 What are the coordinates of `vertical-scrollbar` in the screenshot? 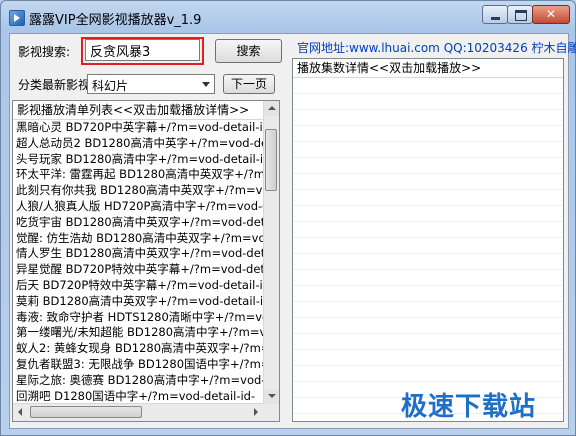 It's located at (271, 252).